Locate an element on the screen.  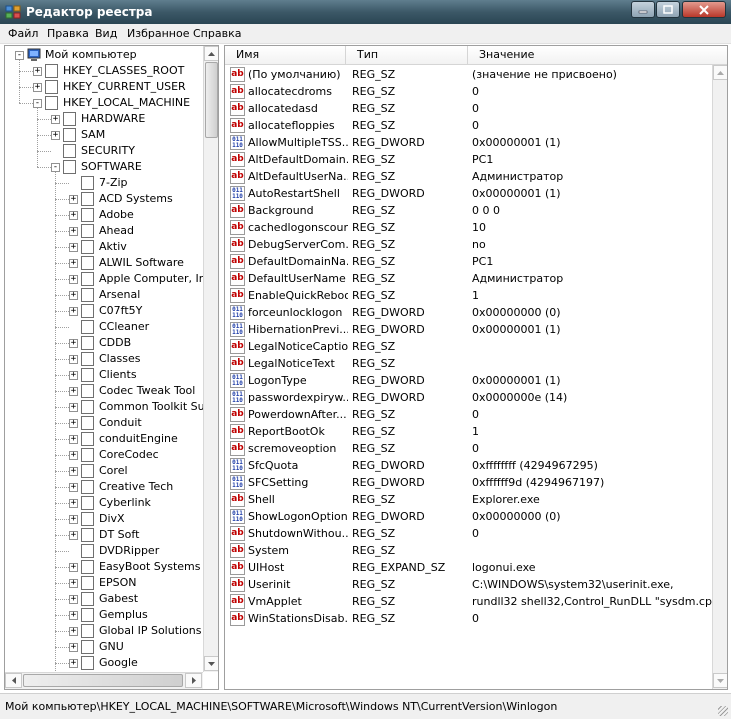
menu-view: Вид is located at coordinates (106, 33).